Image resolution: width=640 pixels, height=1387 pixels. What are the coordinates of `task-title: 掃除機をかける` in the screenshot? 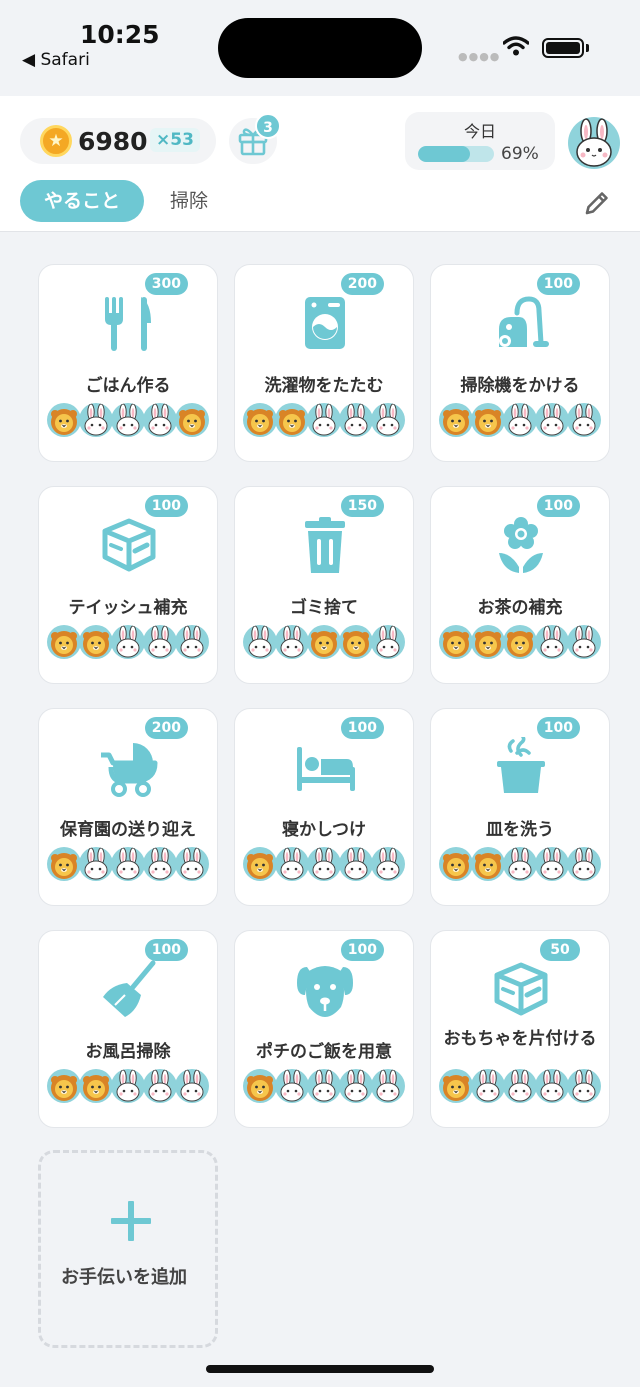 It's located at (520, 386).